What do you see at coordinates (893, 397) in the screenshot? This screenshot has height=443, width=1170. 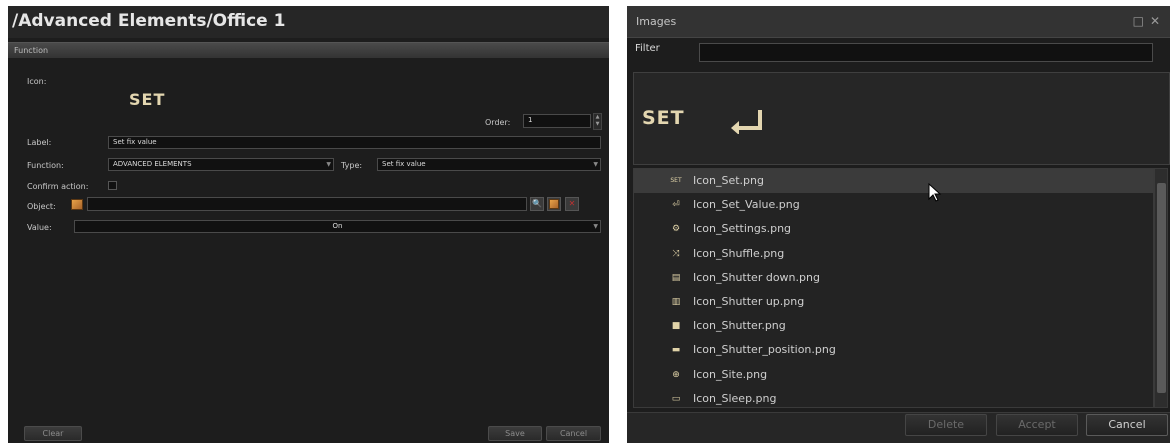 I see `list-item: ▭ Icon_Sleep.png` at bounding box center [893, 397].